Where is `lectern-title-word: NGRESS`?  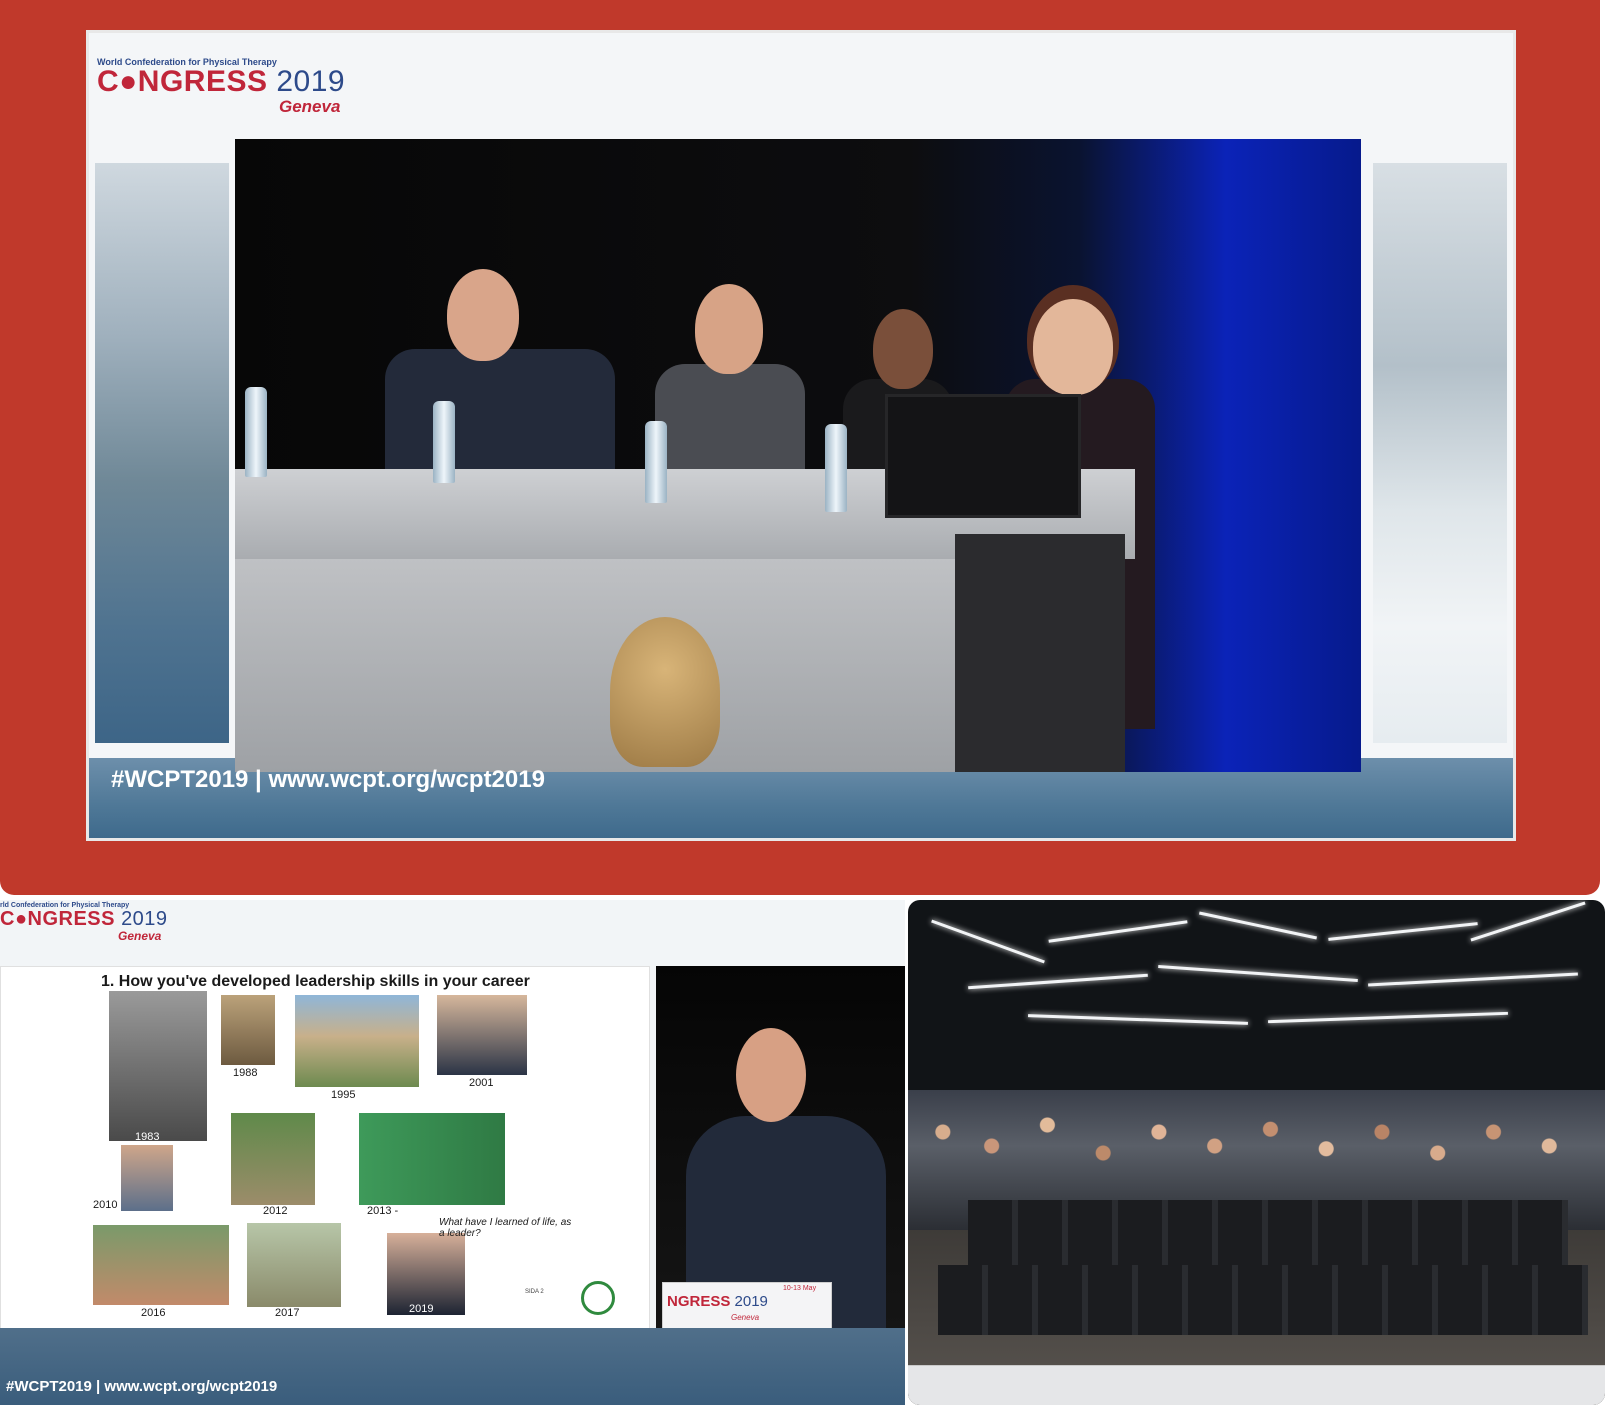 lectern-title-word: NGRESS is located at coordinates (699, 1301).